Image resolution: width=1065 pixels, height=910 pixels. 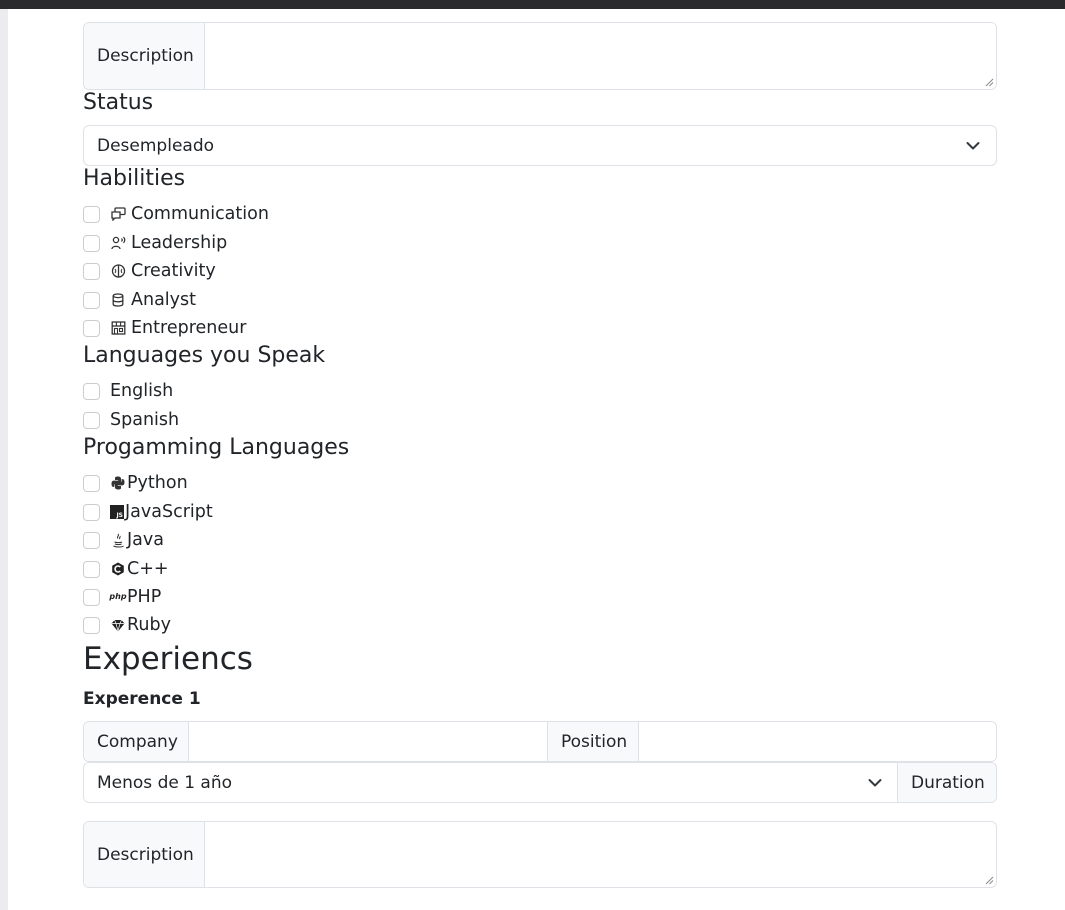 I want to click on database-icon, so click(x=118, y=300).